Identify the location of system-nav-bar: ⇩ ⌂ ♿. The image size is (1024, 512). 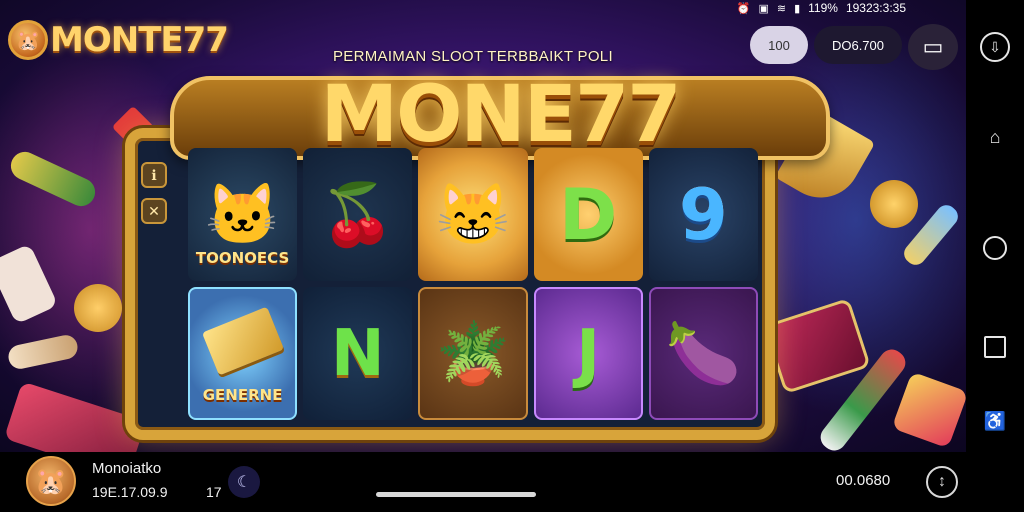
(995, 256).